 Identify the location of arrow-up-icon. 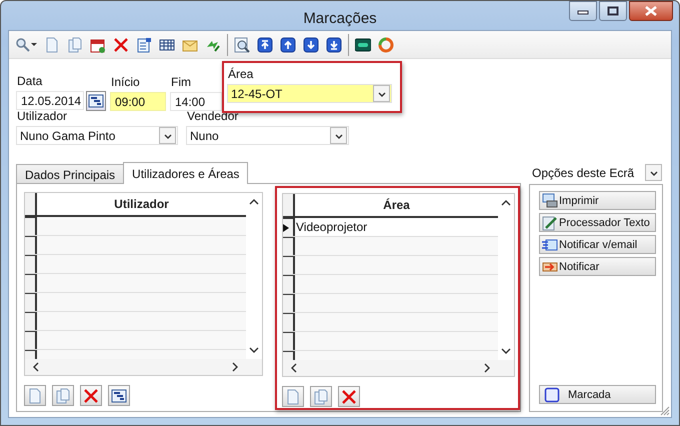
(288, 44).